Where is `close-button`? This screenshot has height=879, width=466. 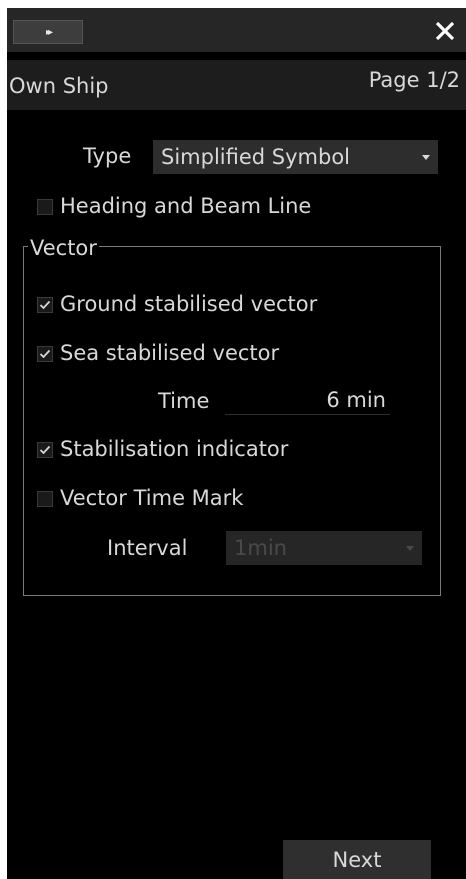 close-button is located at coordinates (445, 31).